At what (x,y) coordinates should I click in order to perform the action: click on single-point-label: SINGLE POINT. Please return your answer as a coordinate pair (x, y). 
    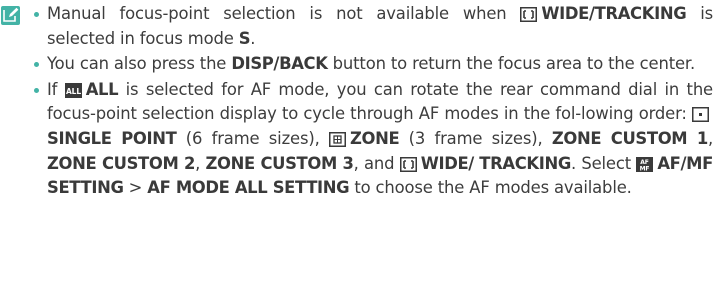
    Looking at the image, I should click on (112, 138).